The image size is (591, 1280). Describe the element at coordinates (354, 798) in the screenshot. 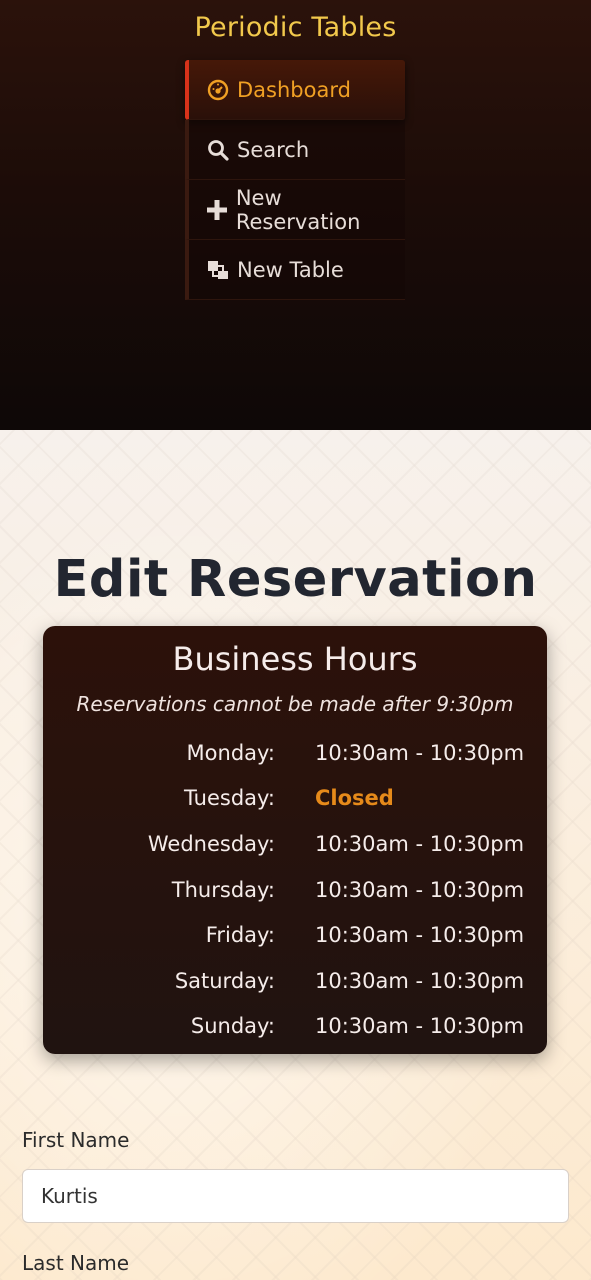

I see `closed-status: Closed` at that location.